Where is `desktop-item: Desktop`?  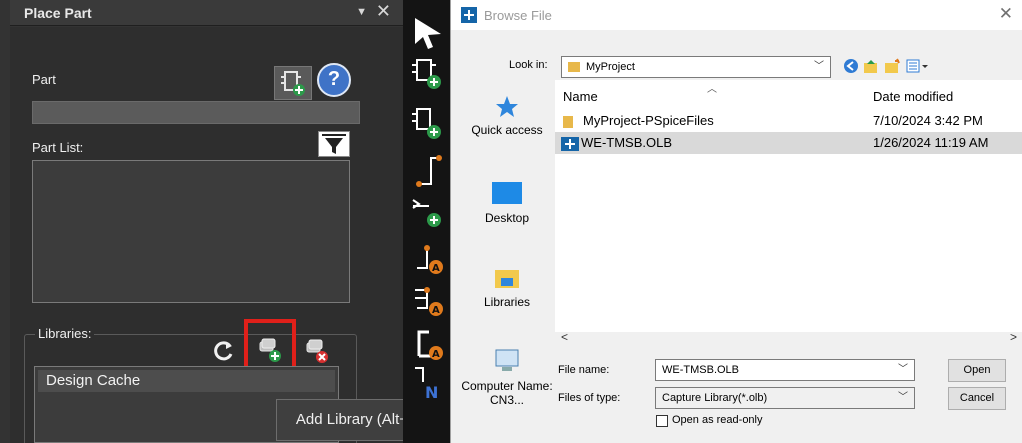
desktop-item: Desktop is located at coordinates (507, 202).